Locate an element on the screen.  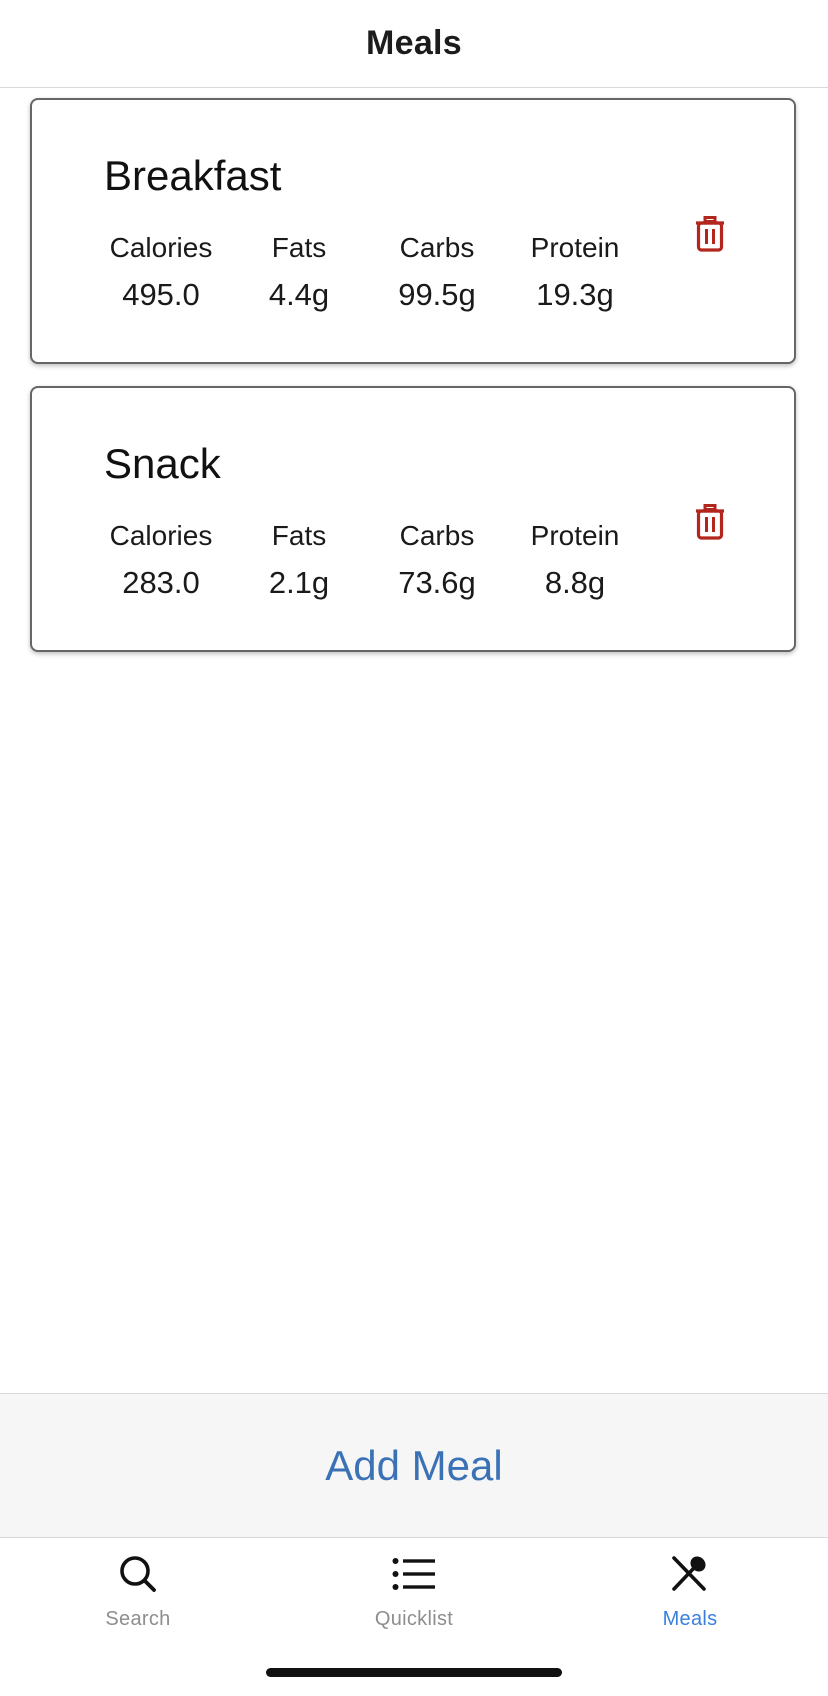
stat-value: 73.6g is located at coordinates (437, 582).